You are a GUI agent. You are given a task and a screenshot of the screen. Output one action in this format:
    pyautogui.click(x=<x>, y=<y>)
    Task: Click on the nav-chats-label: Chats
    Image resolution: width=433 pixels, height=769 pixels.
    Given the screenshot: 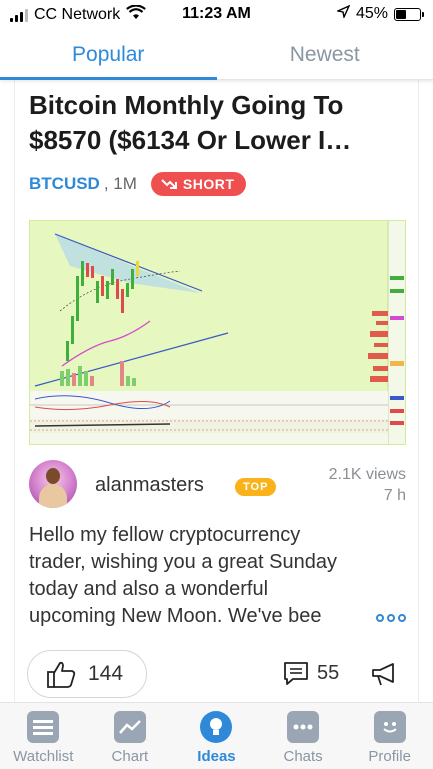 What is the action you would take?
    pyautogui.click(x=303, y=756)
    